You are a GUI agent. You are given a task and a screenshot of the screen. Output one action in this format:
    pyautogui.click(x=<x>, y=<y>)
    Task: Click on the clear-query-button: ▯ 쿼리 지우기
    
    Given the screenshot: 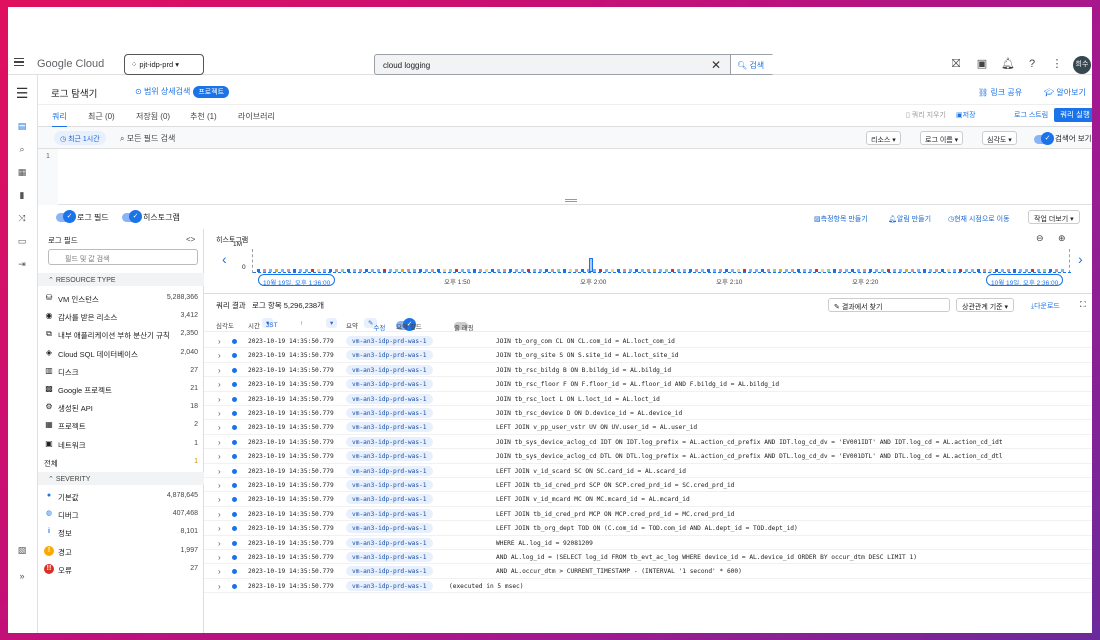 What is the action you would take?
    pyautogui.click(x=926, y=115)
    